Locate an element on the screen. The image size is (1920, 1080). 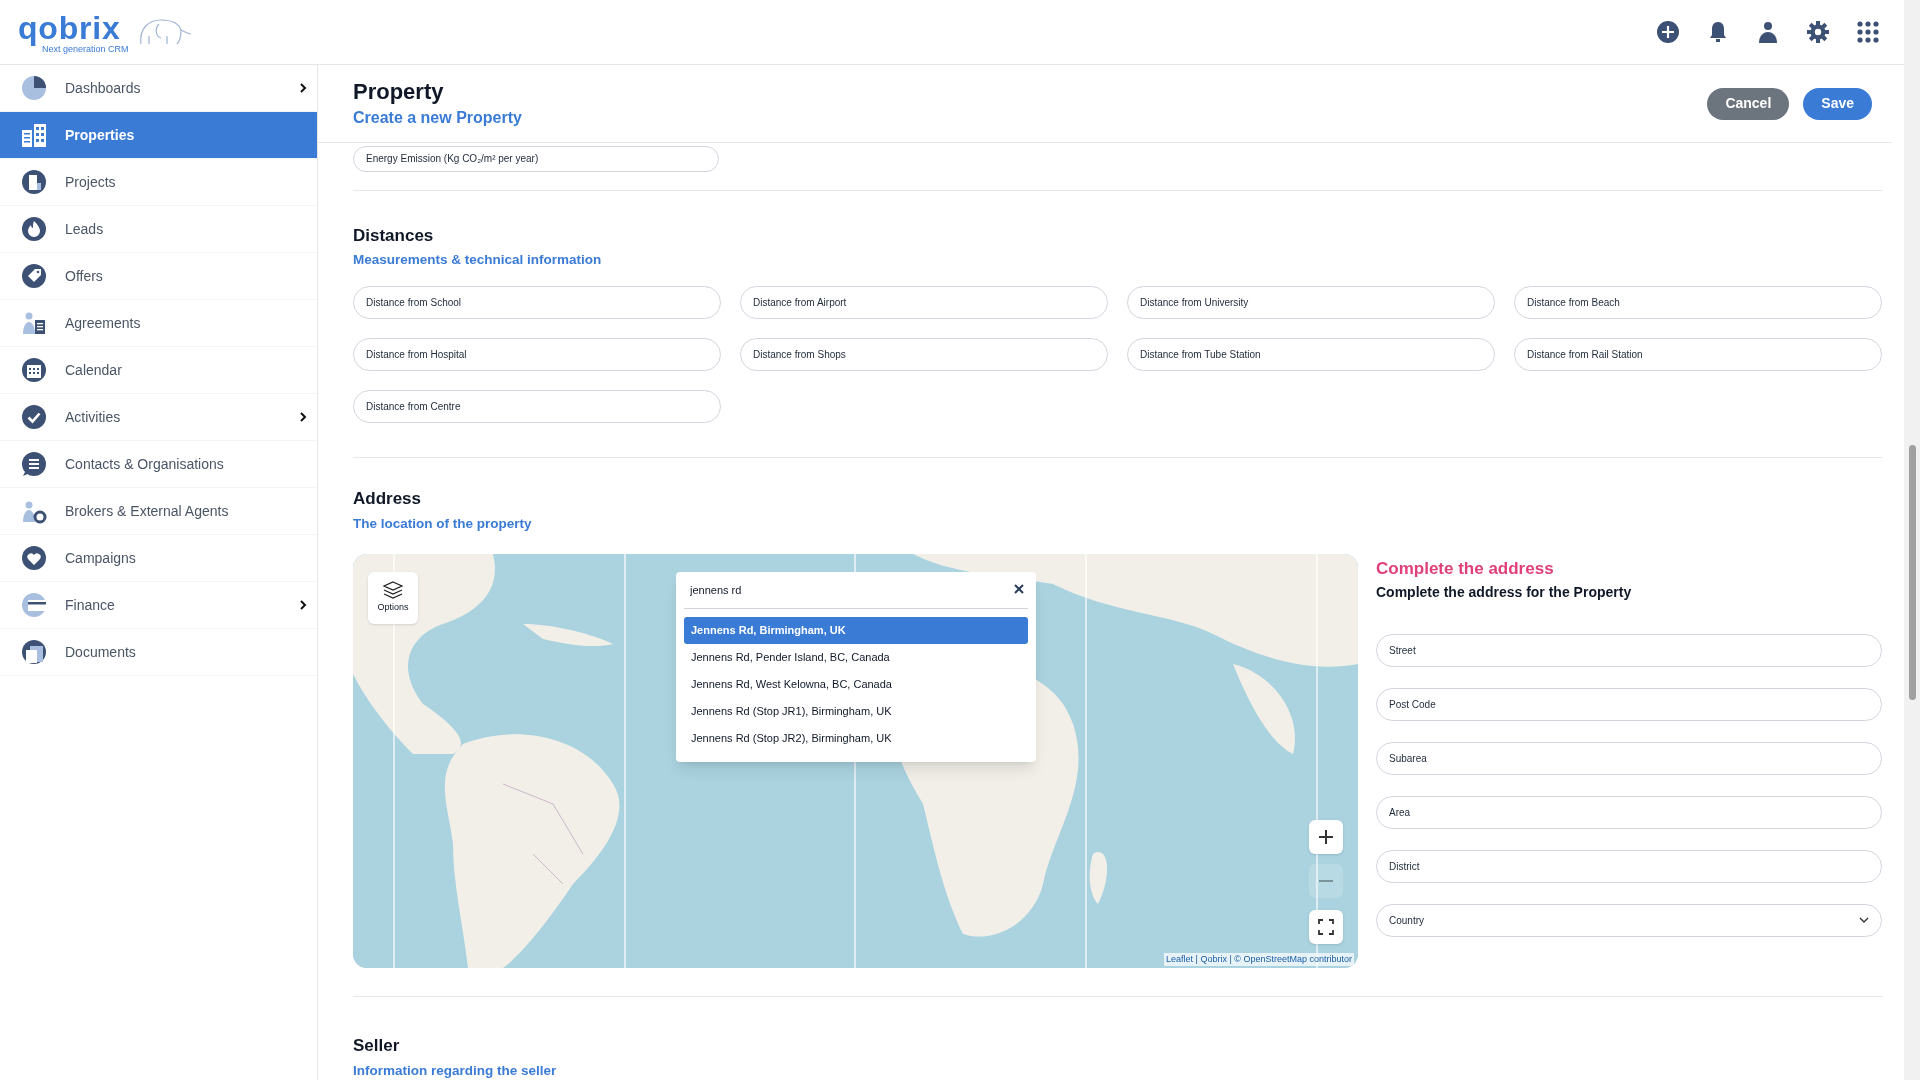
address-field: District is located at coordinates (1629, 866).